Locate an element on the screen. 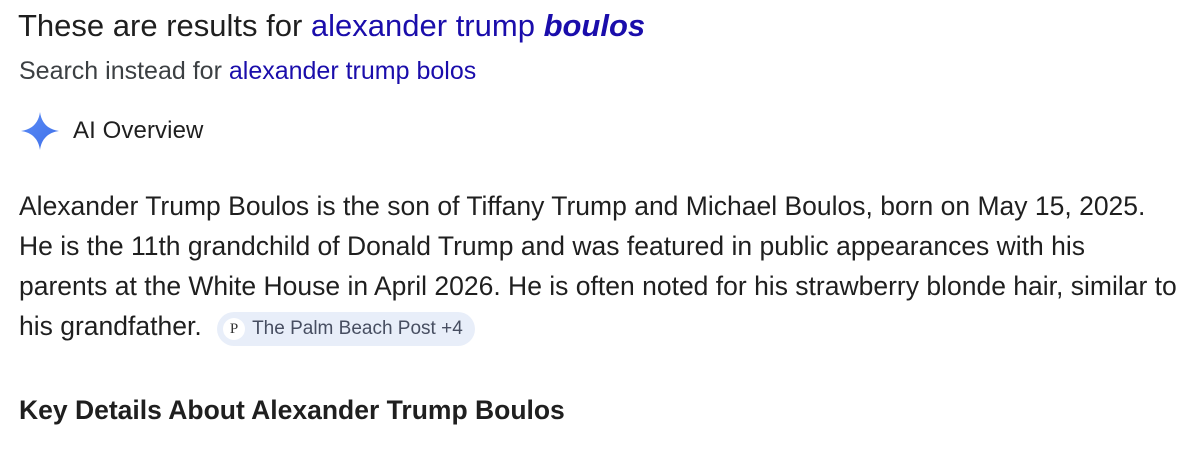 The height and width of the screenshot is (462, 1200). key-details-heading: Key Details About Alexander Trump Boulos is located at coordinates (292, 410).